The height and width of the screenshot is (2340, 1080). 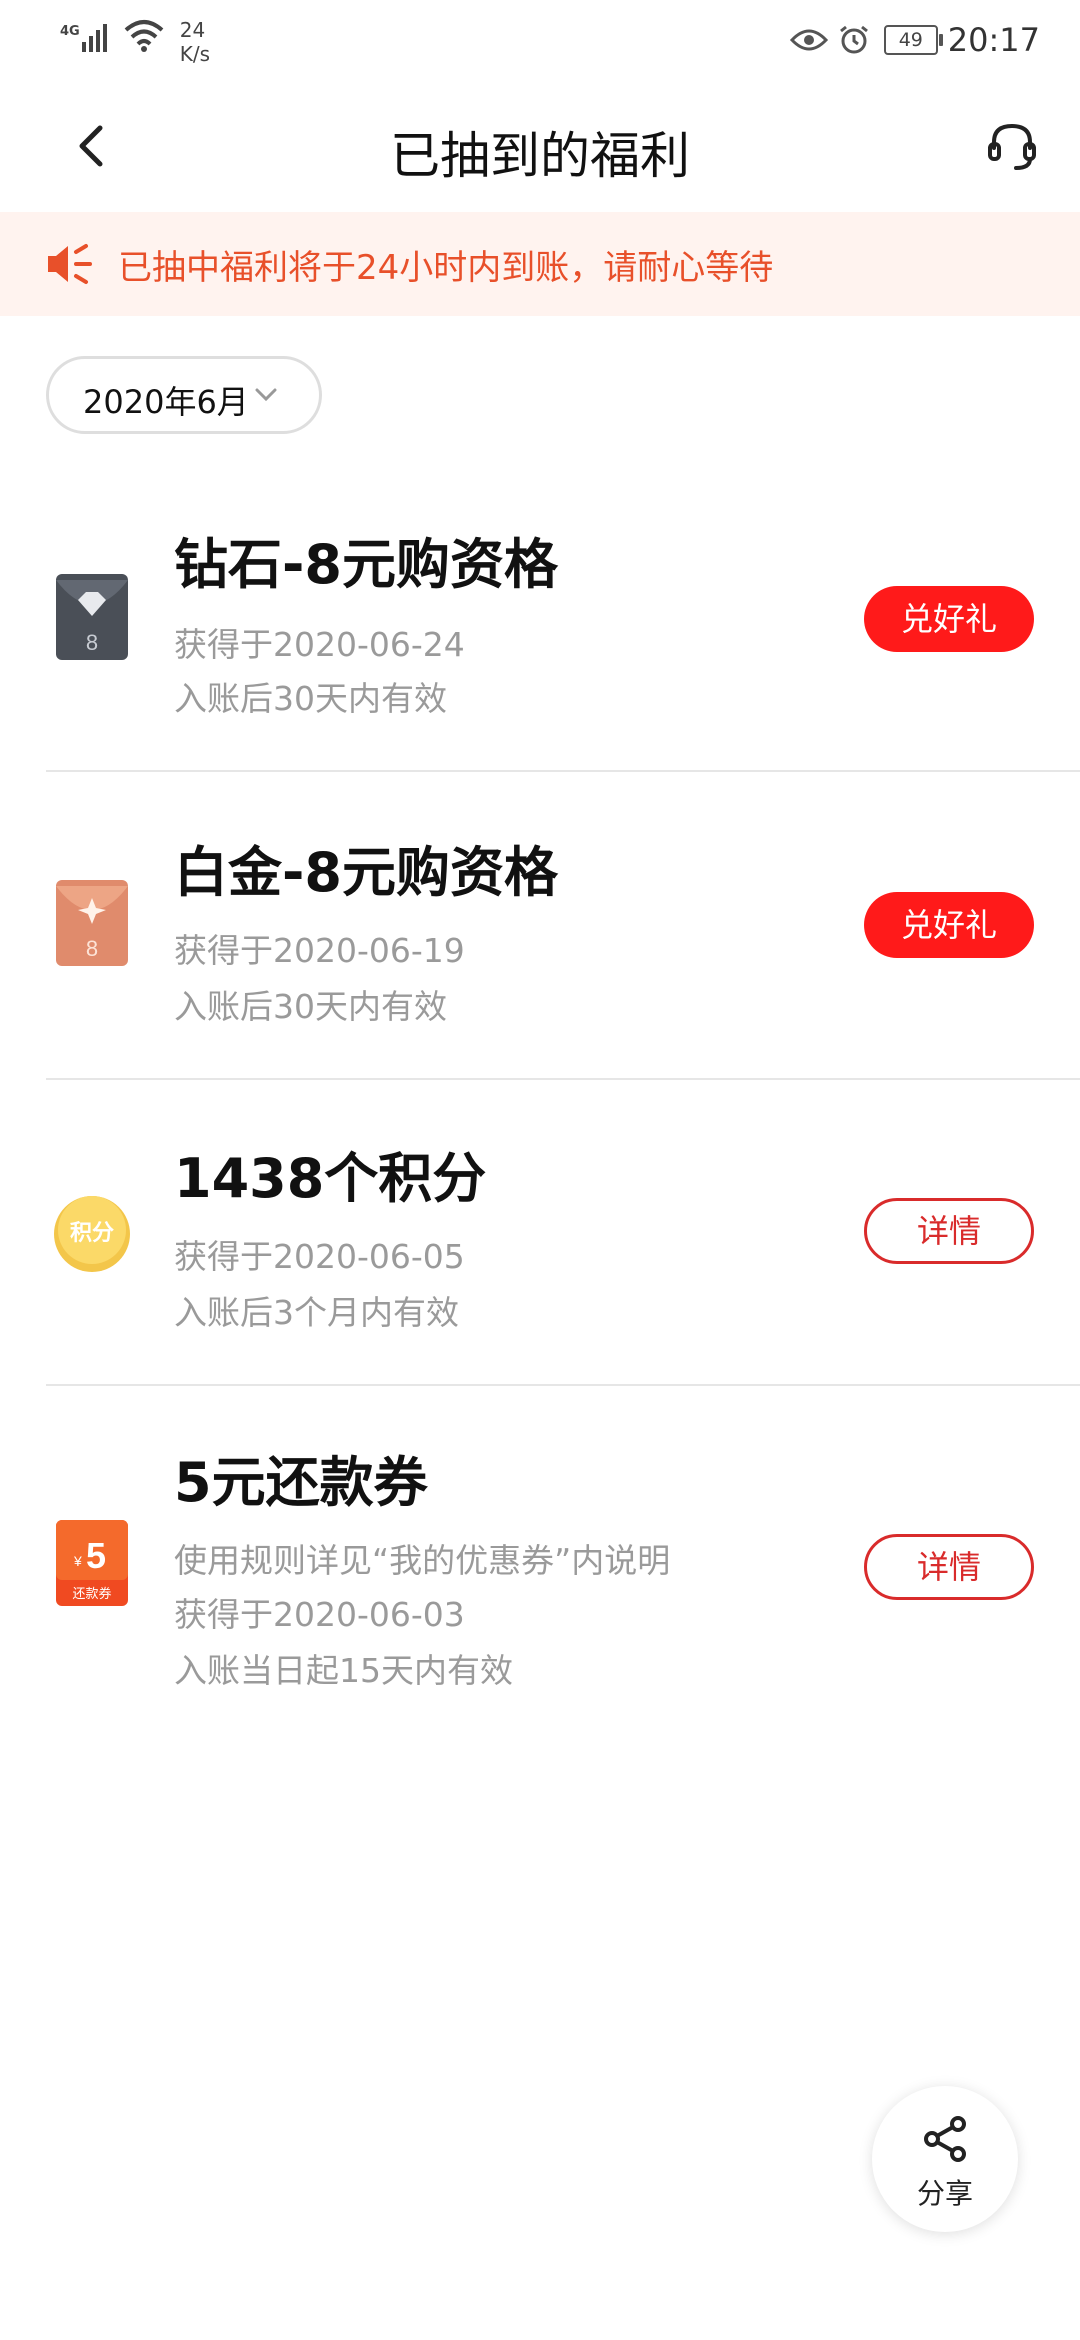 I want to click on network-speed: 24 K/s, so click(x=195, y=42).